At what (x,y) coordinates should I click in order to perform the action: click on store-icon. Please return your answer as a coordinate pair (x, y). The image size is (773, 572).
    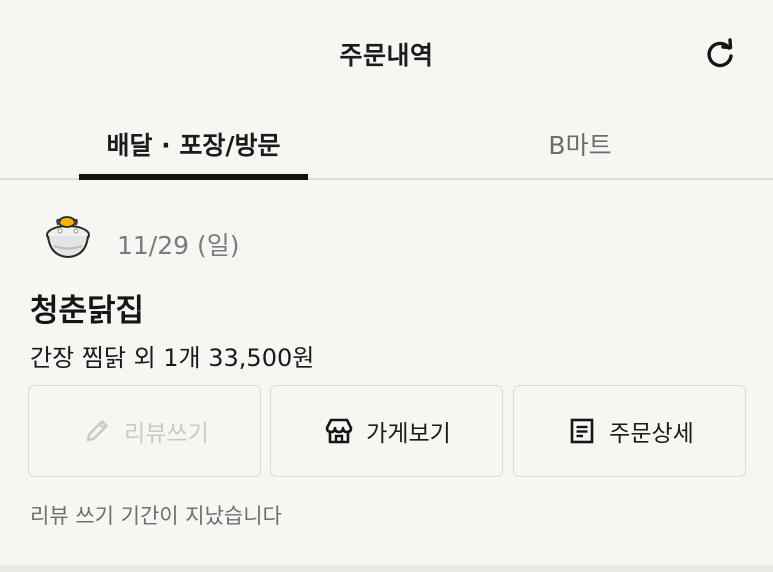
    Looking at the image, I should click on (339, 431).